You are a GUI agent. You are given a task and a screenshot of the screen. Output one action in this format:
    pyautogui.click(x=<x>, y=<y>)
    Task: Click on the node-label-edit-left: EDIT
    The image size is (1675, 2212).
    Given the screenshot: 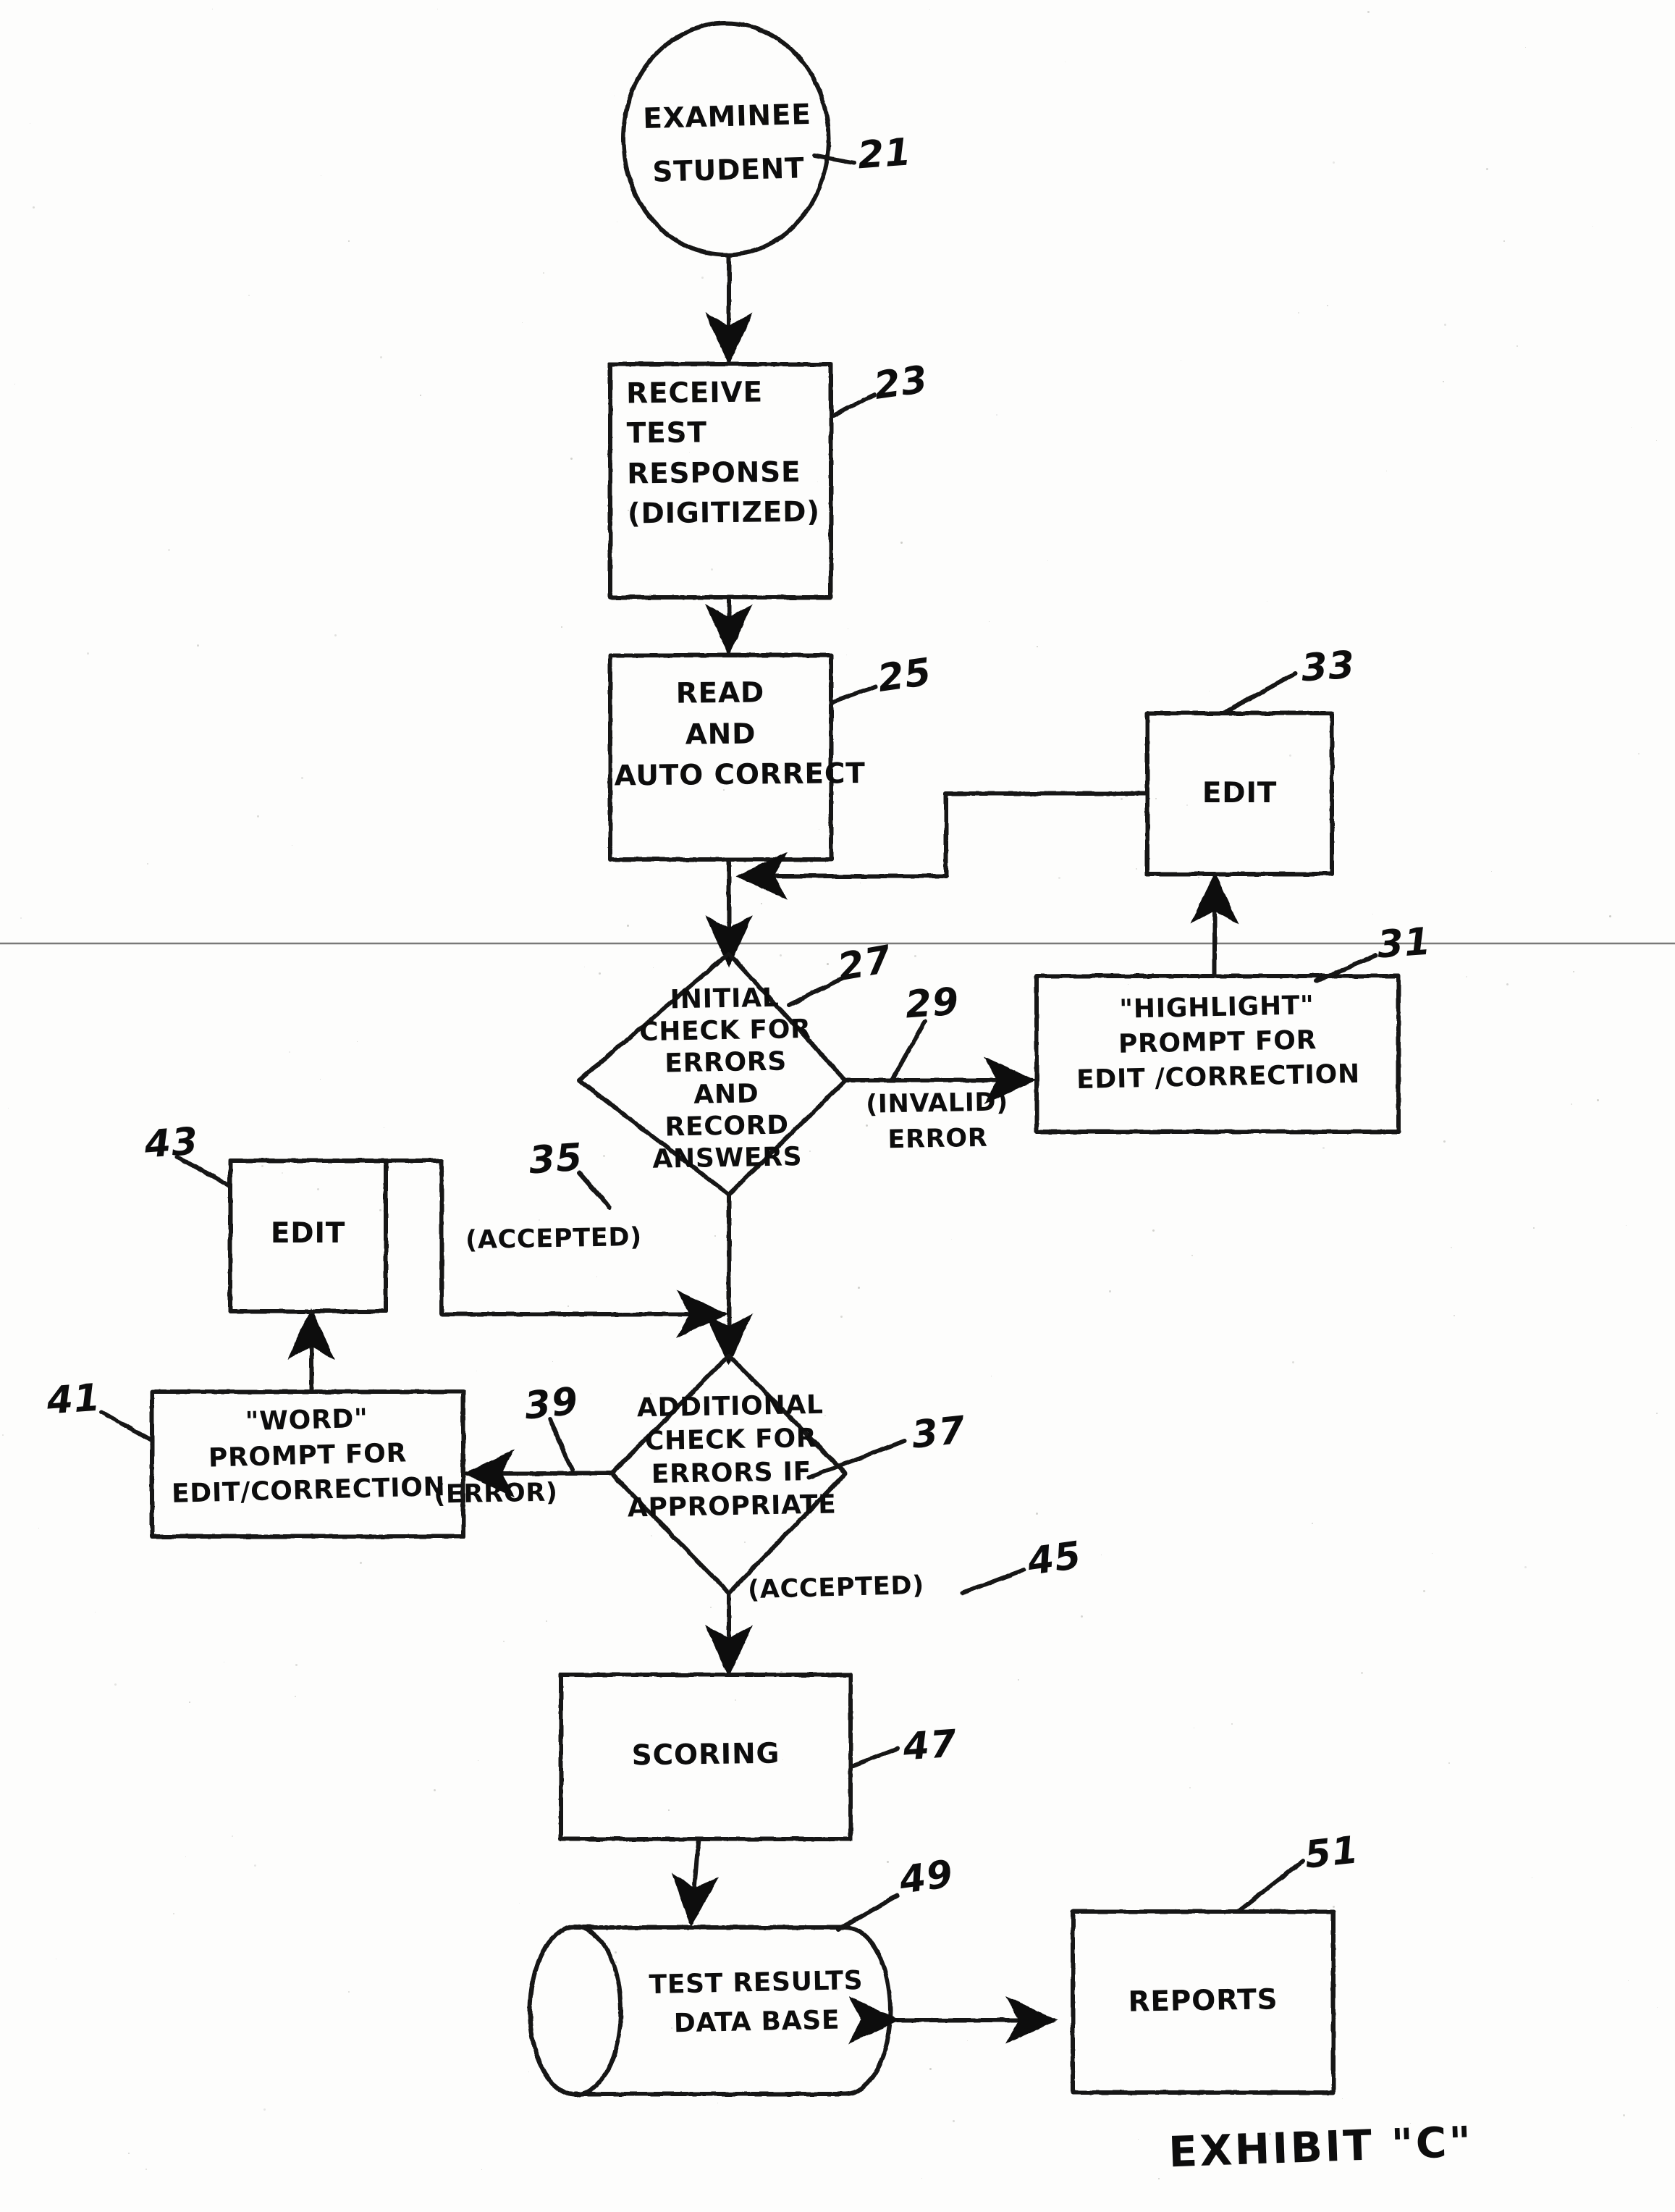 What is the action you would take?
    pyautogui.click(x=308, y=1234)
    